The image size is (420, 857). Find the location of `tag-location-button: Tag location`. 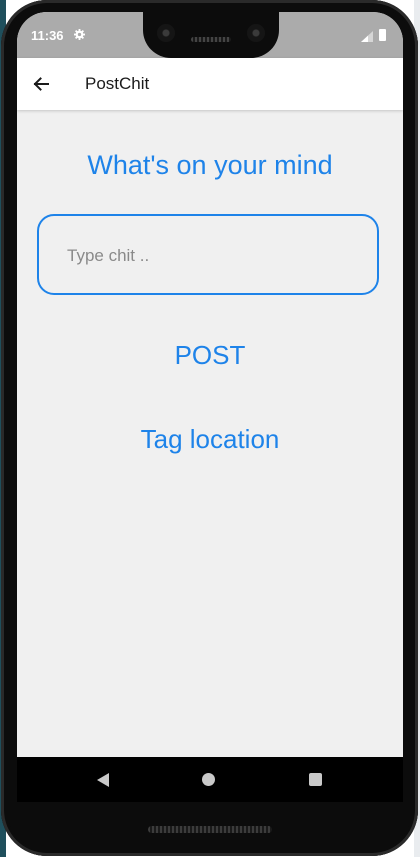

tag-location-button: Tag location is located at coordinates (210, 439).